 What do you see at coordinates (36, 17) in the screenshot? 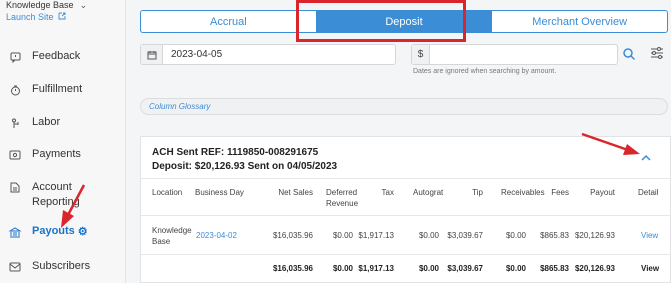
I see `launch-site-link: Launch Site` at bounding box center [36, 17].